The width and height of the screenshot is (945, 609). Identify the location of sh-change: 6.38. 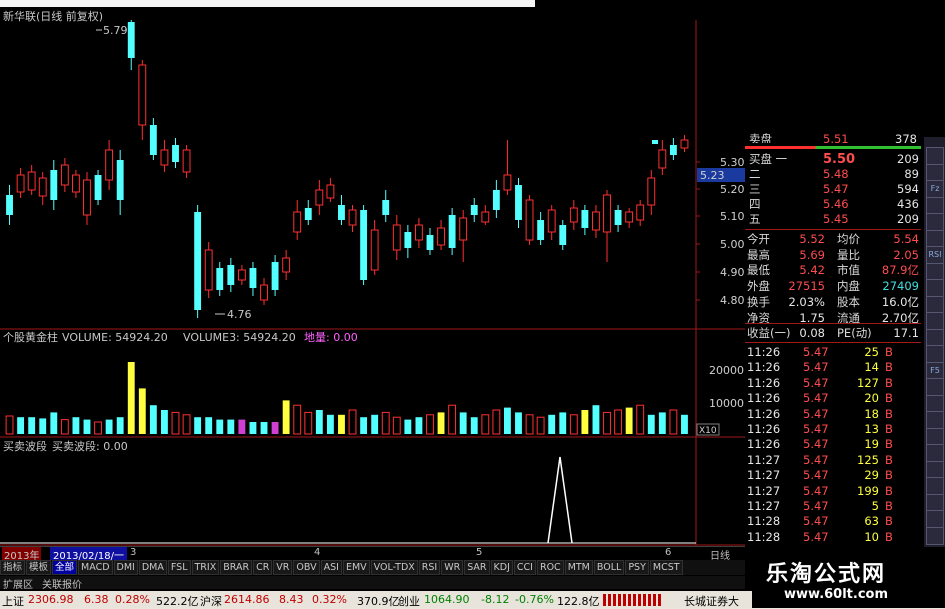
(96, 599).